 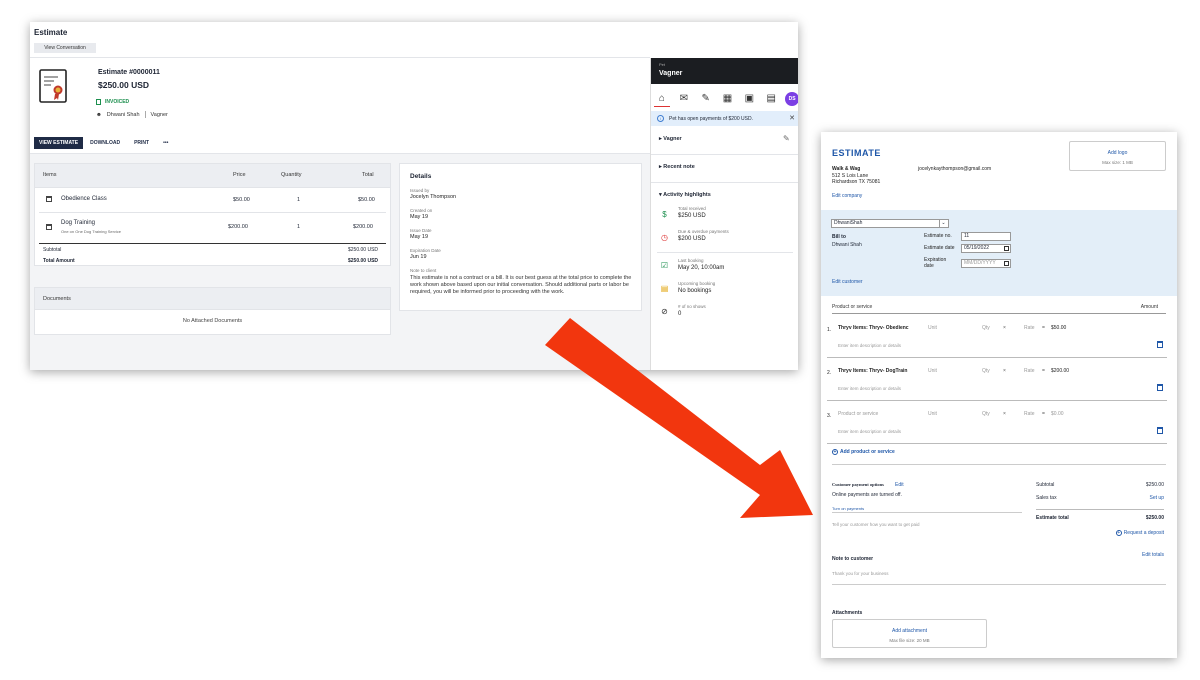 I want to click on page-title: Estimate, so click(x=51, y=32).